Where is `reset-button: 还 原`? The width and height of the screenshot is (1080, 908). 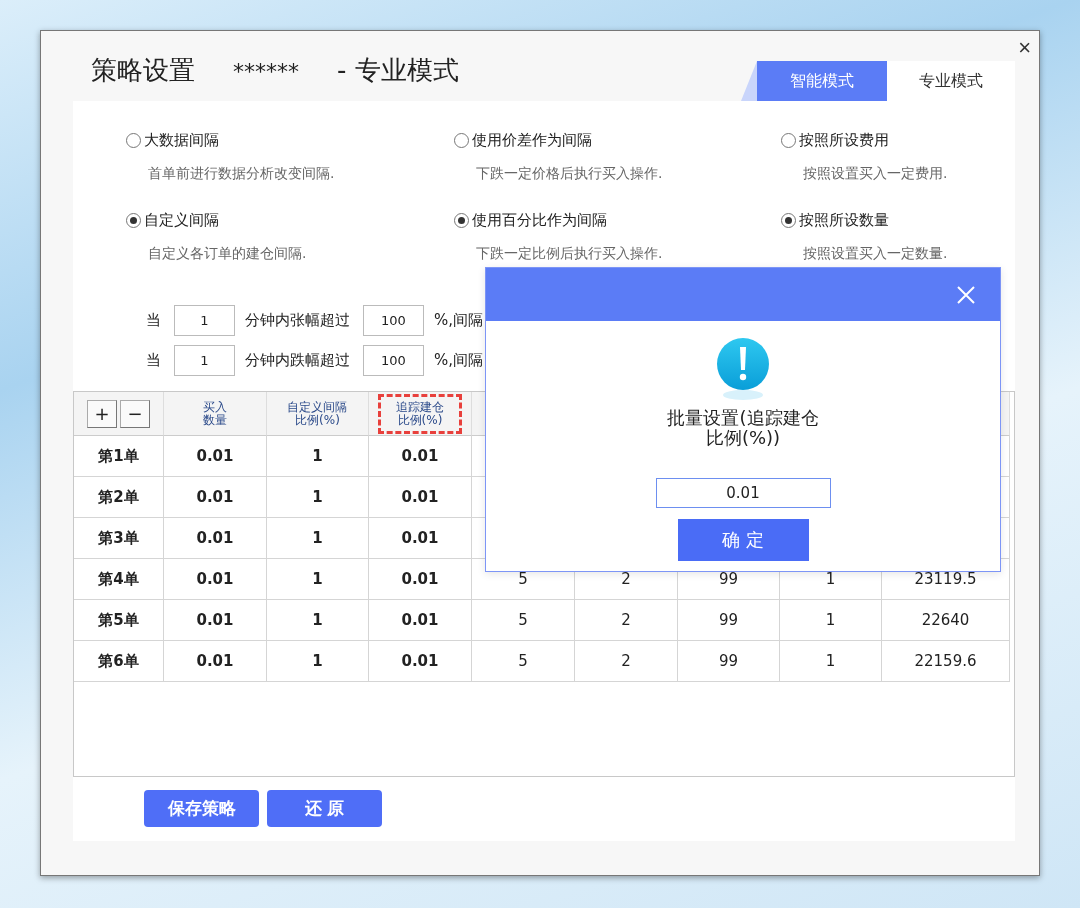 reset-button: 还 原 is located at coordinates (324, 808).